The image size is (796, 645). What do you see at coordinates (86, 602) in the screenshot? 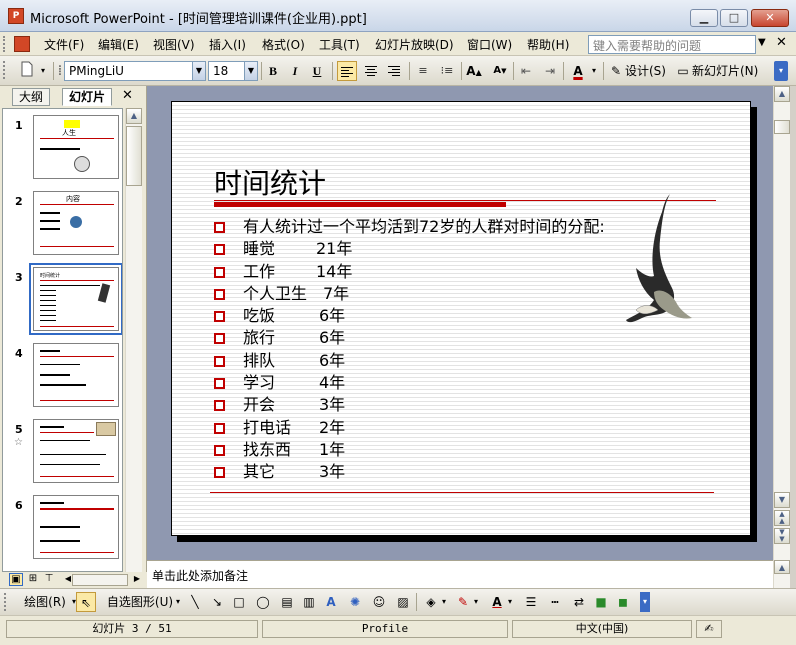
I see `select-objects-icon: ⇖` at bounding box center [86, 602].